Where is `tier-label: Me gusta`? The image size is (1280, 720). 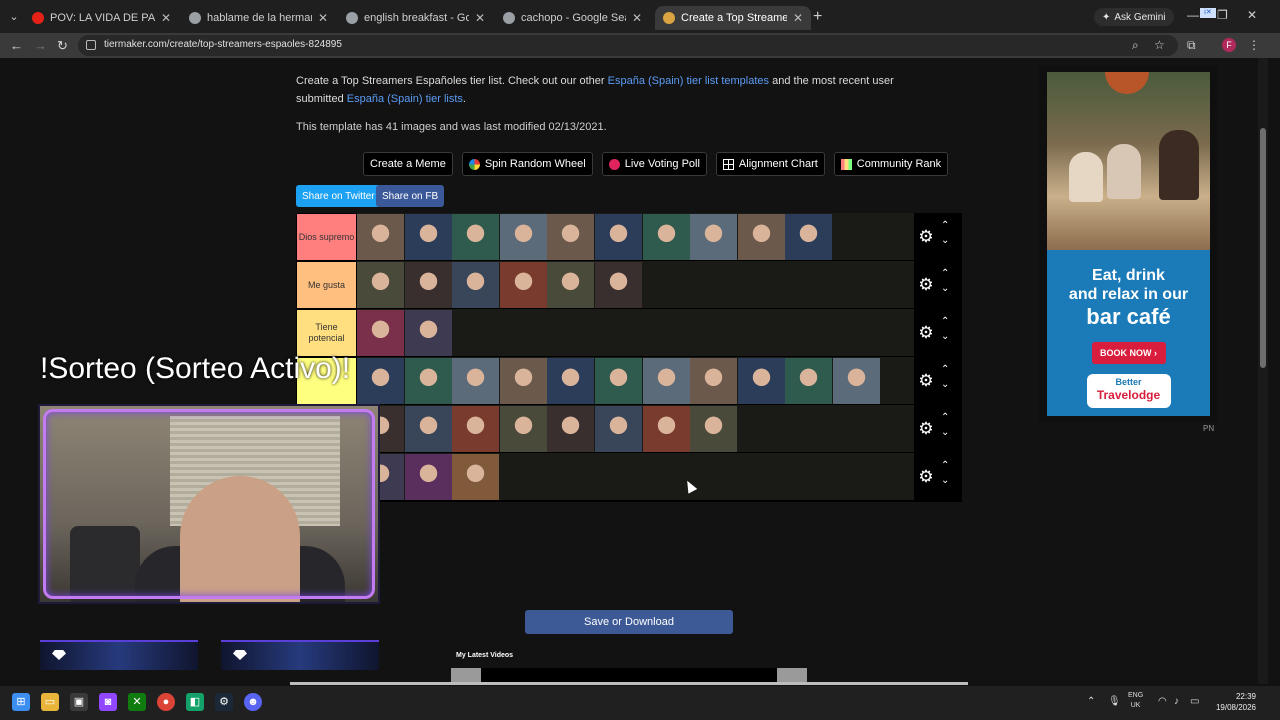
tier-label: Me gusta is located at coordinates (326, 285).